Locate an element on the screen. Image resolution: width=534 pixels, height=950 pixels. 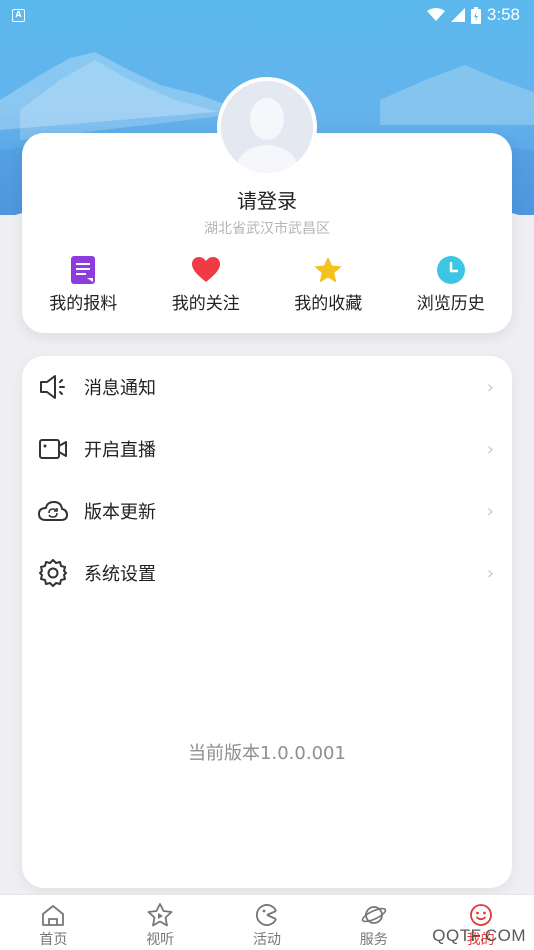
avatar is located at coordinates (267, 127).